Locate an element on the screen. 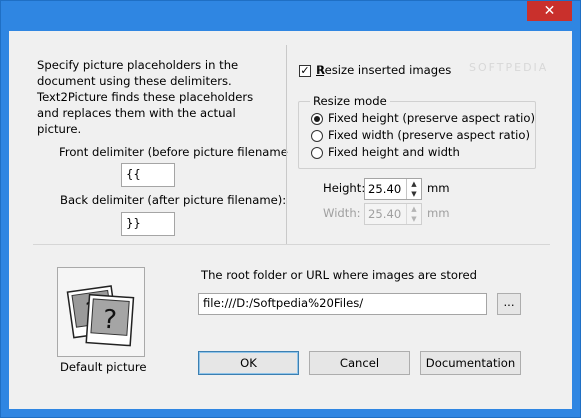 The height and width of the screenshot is (418, 581). watermark-text: SOFTPEDIA is located at coordinates (509, 67).